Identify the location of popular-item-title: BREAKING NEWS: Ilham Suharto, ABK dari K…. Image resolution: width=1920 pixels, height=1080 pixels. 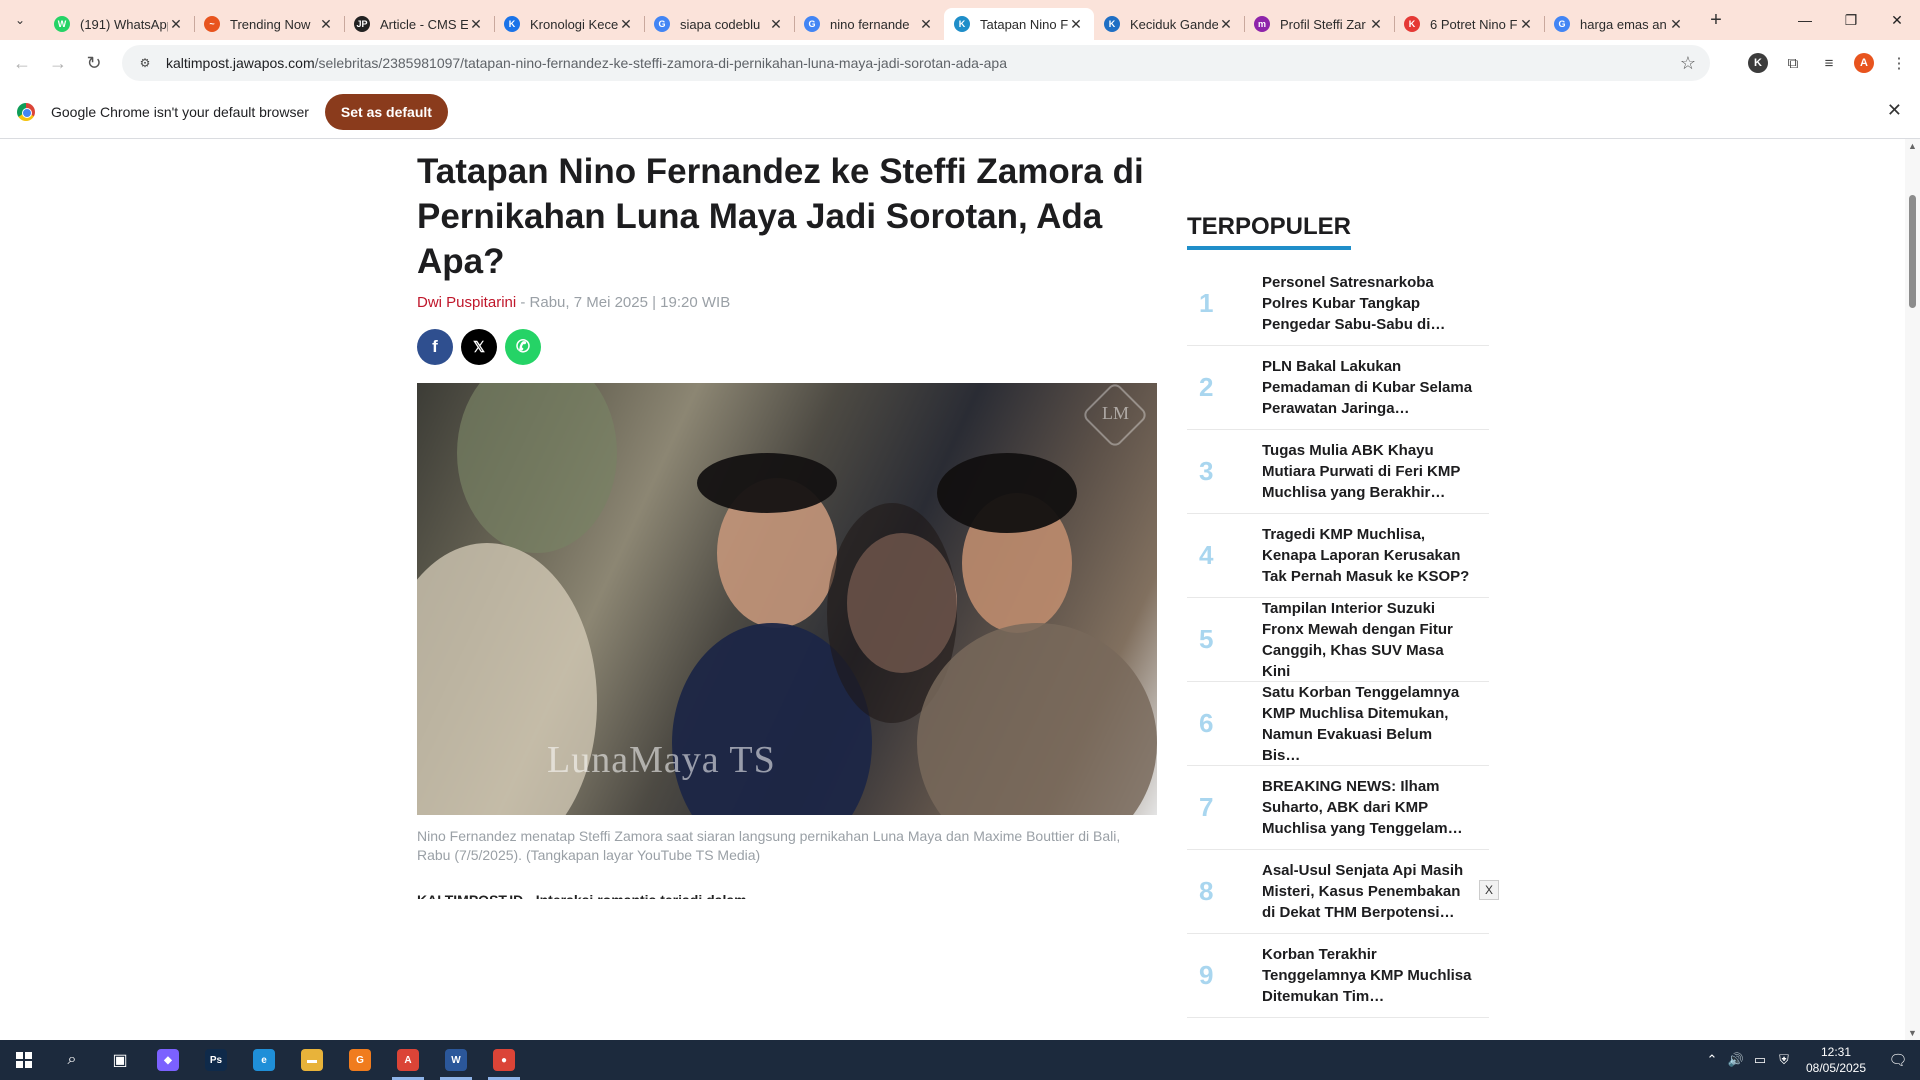
(1368, 807).